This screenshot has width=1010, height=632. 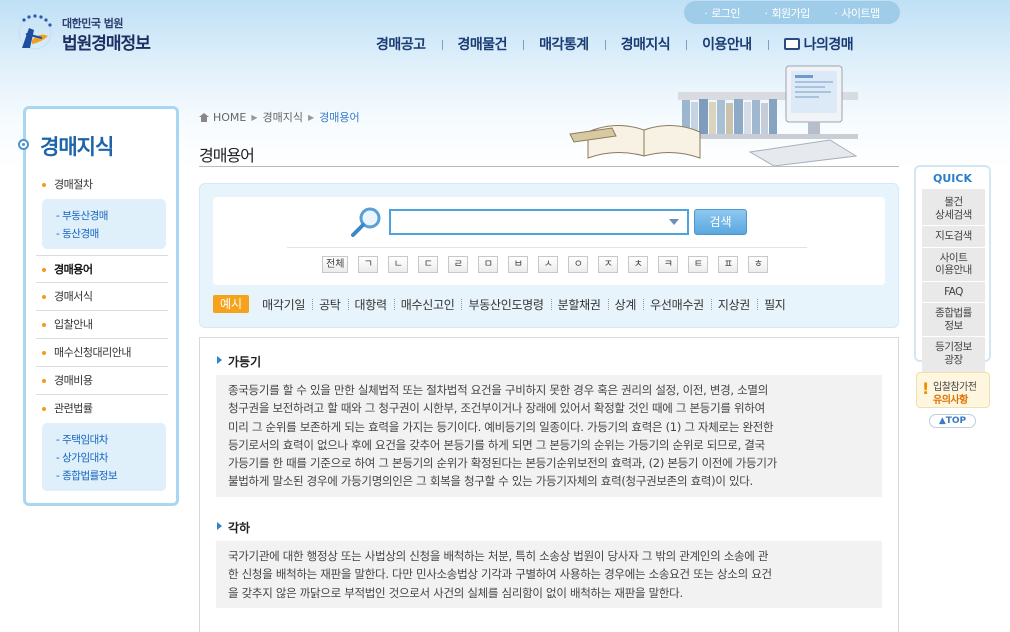 I want to click on quick-legal-info: 종합법률 정보, so click(x=953, y=320).